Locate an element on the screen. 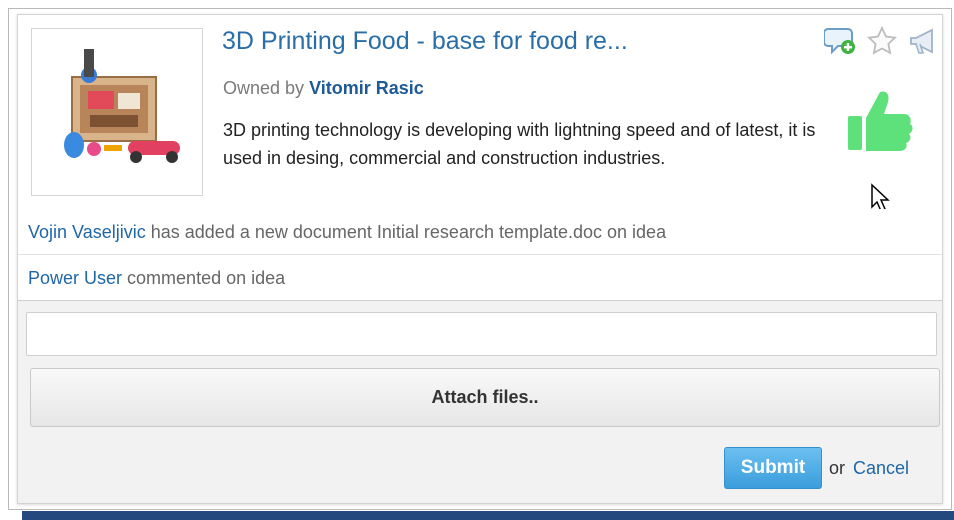  star-icon is located at coordinates (882, 43).